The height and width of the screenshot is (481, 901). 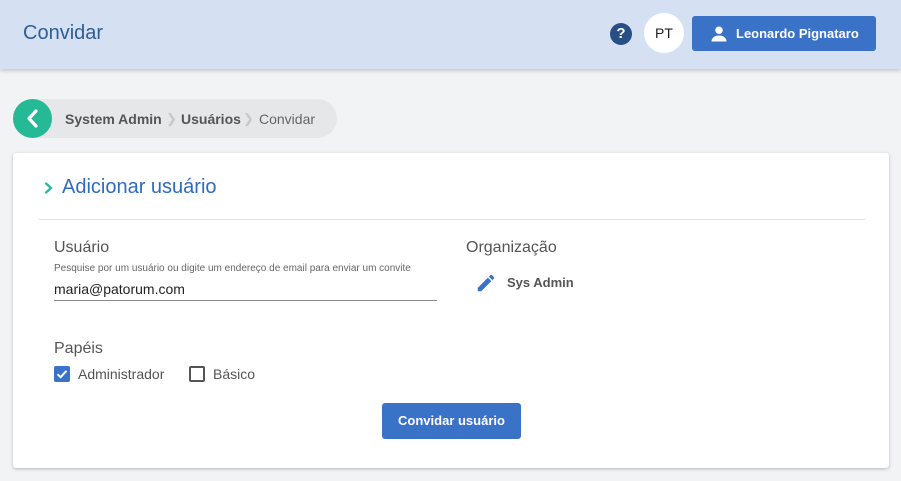 What do you see at coordinates (113, 119) in the screenshot?
I see `breadcrumb-item-system-admin: System Admin` at bounding box center [113, 119].